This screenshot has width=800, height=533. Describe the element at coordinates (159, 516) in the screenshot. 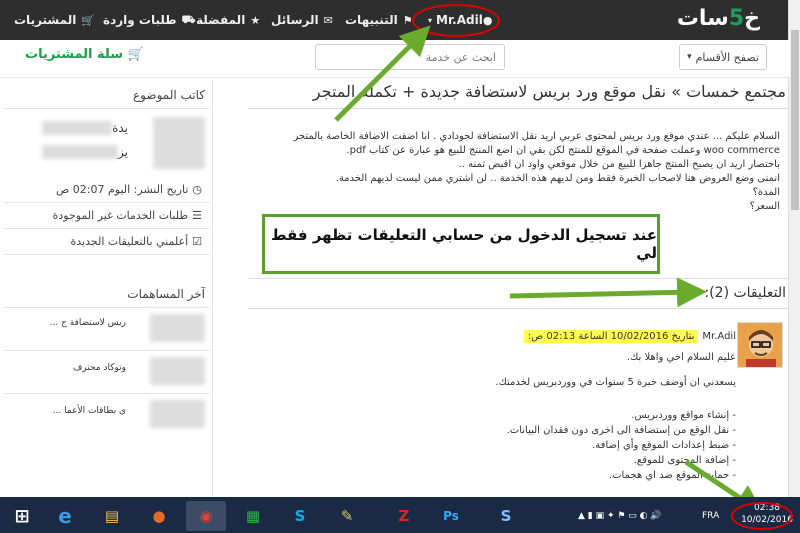

I see `firefox-icon: ●` at that location.